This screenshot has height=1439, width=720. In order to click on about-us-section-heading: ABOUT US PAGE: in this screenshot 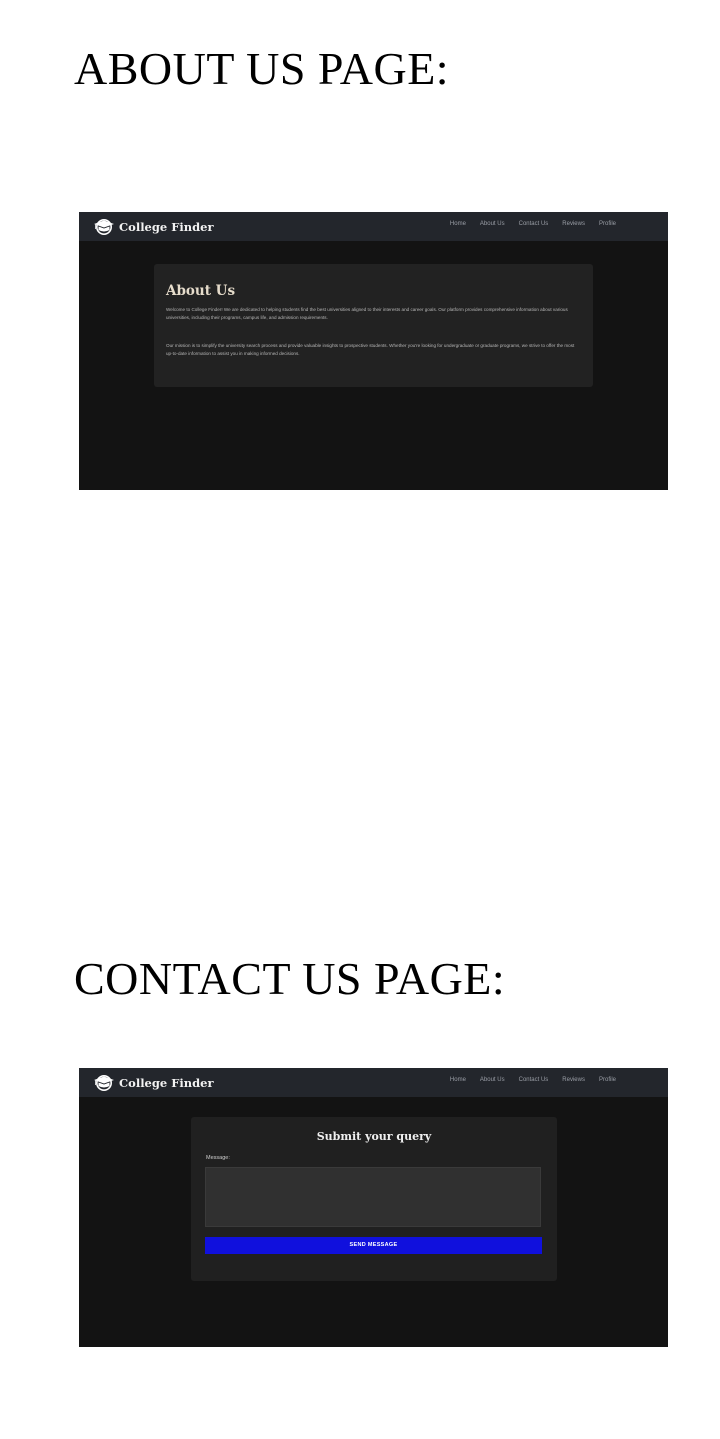, I will do `click(262, 68)`.